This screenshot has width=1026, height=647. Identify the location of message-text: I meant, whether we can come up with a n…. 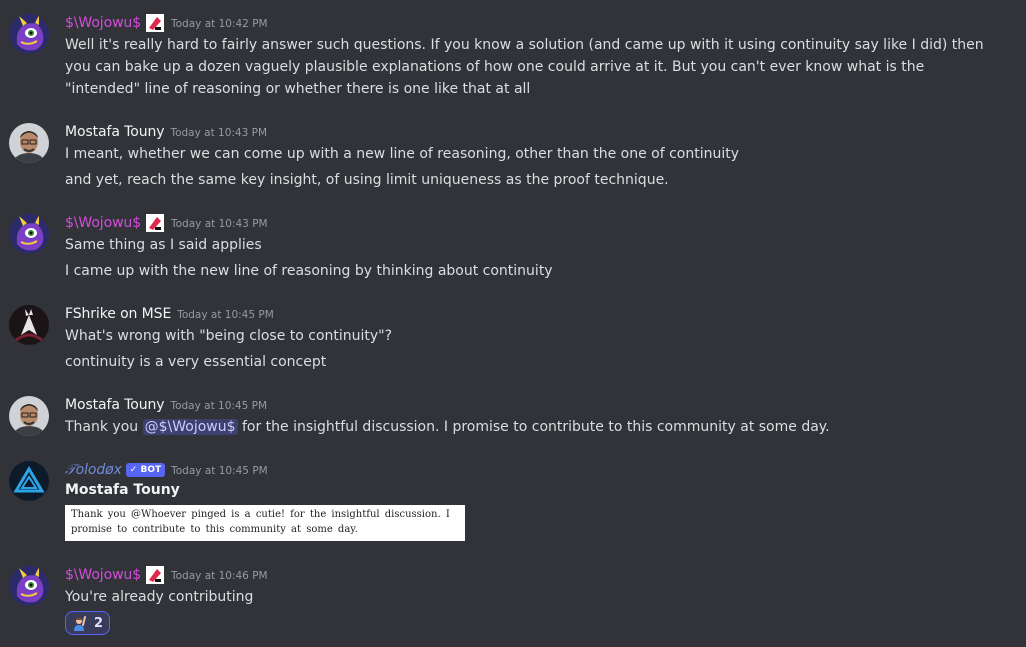
(402, 154).